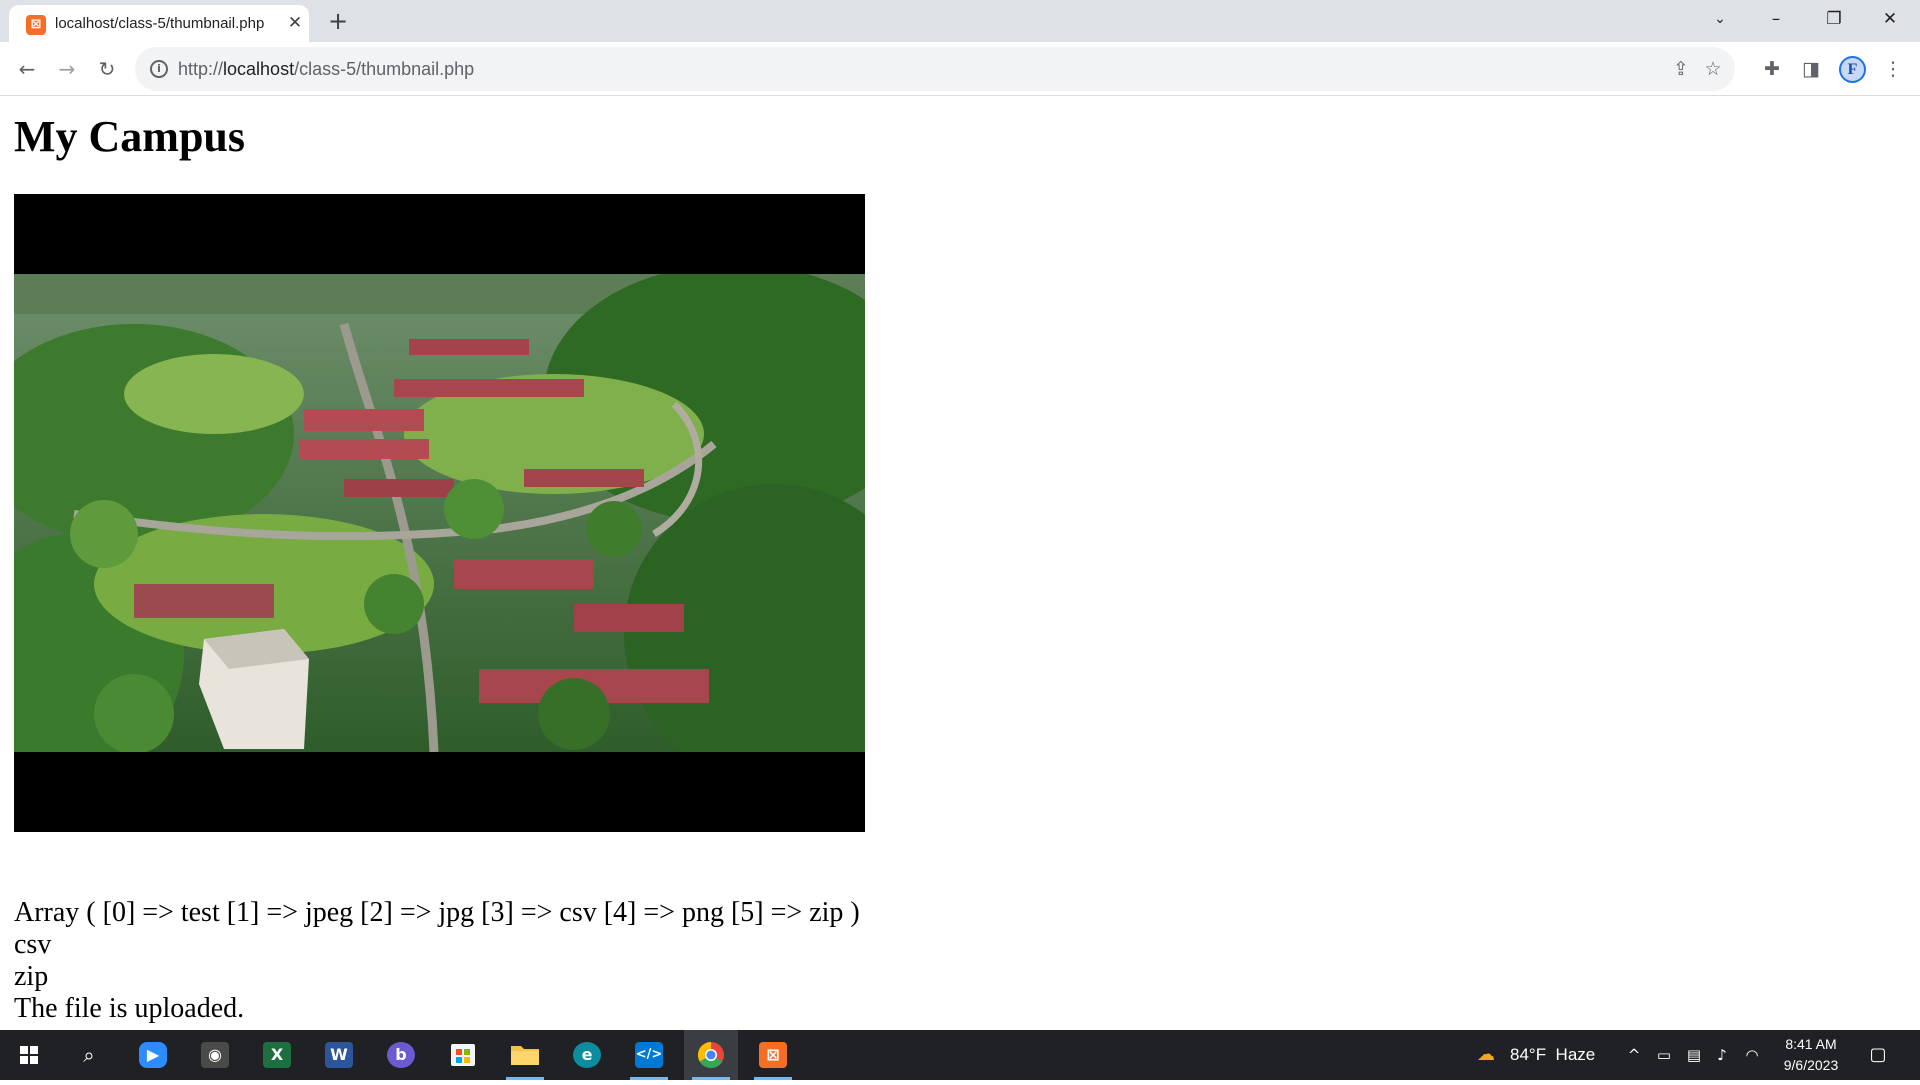 This screenshot has height=1085, width=1920. I want to click on weather-condition: Haze, so click(1575, 1054).